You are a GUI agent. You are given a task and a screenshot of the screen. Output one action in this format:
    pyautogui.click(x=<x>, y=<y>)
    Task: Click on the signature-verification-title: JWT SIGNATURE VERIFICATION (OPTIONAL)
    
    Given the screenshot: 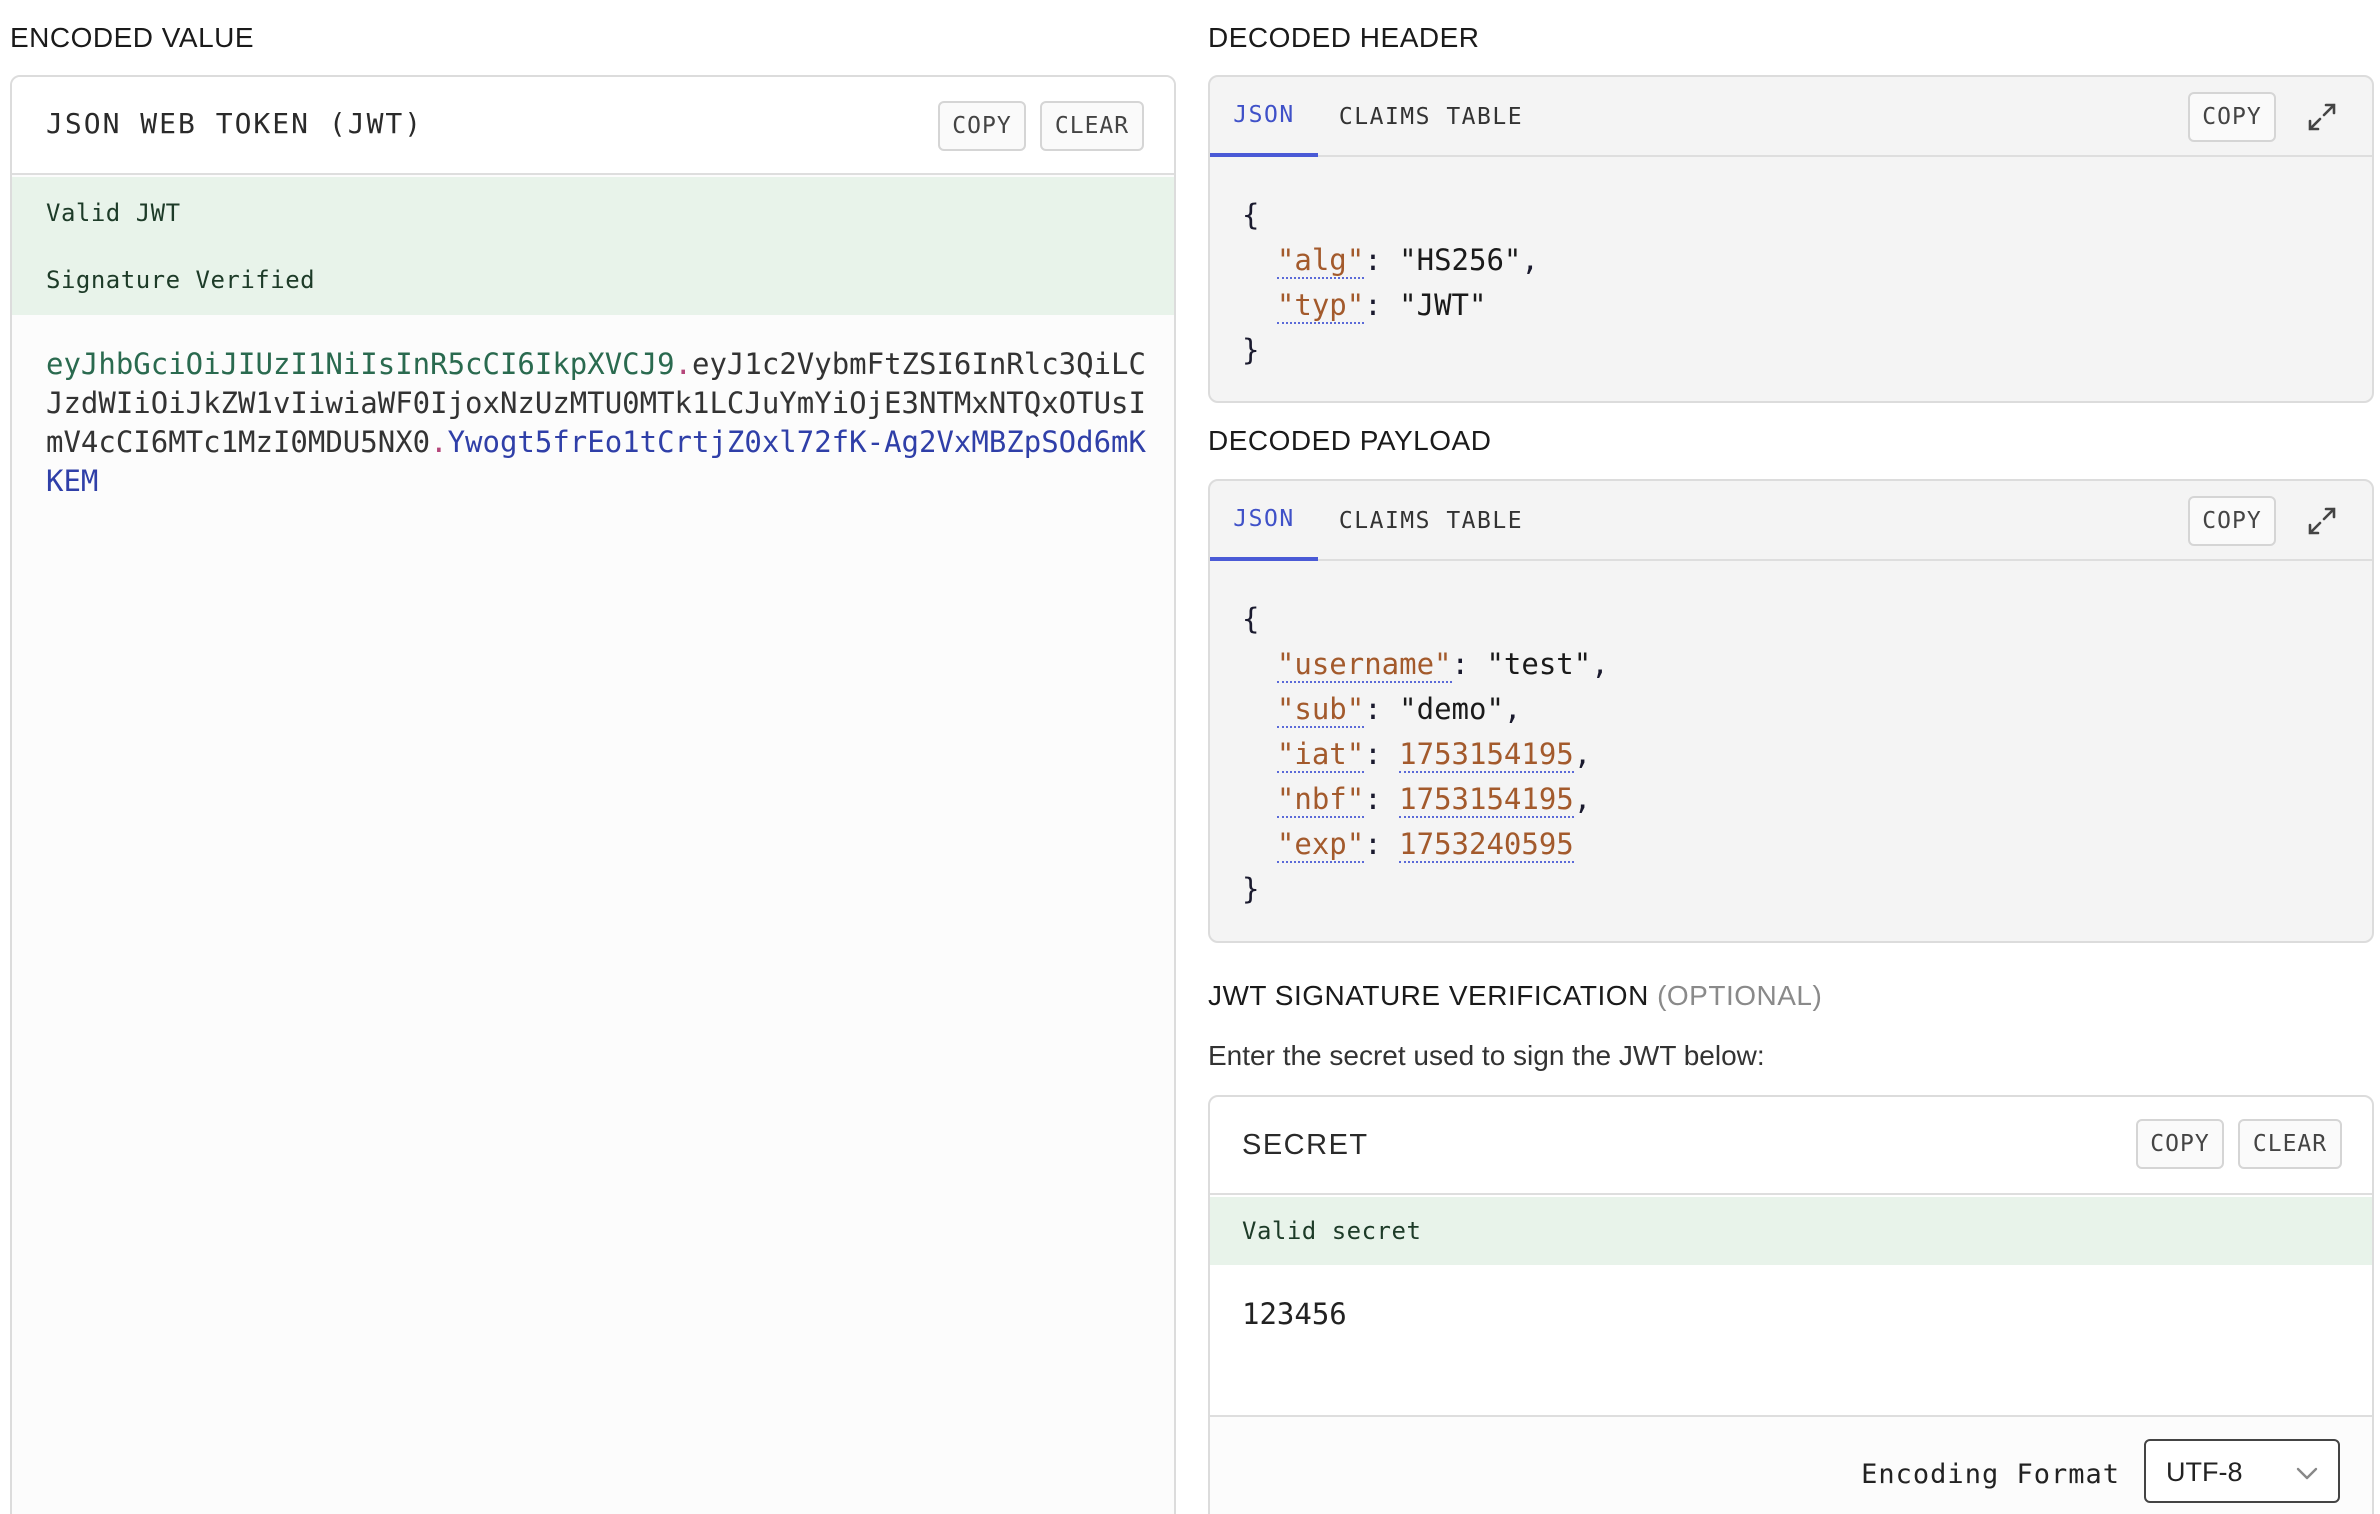 What is the action you would take?
    pyautogui.click(x=1515, y=996)
    